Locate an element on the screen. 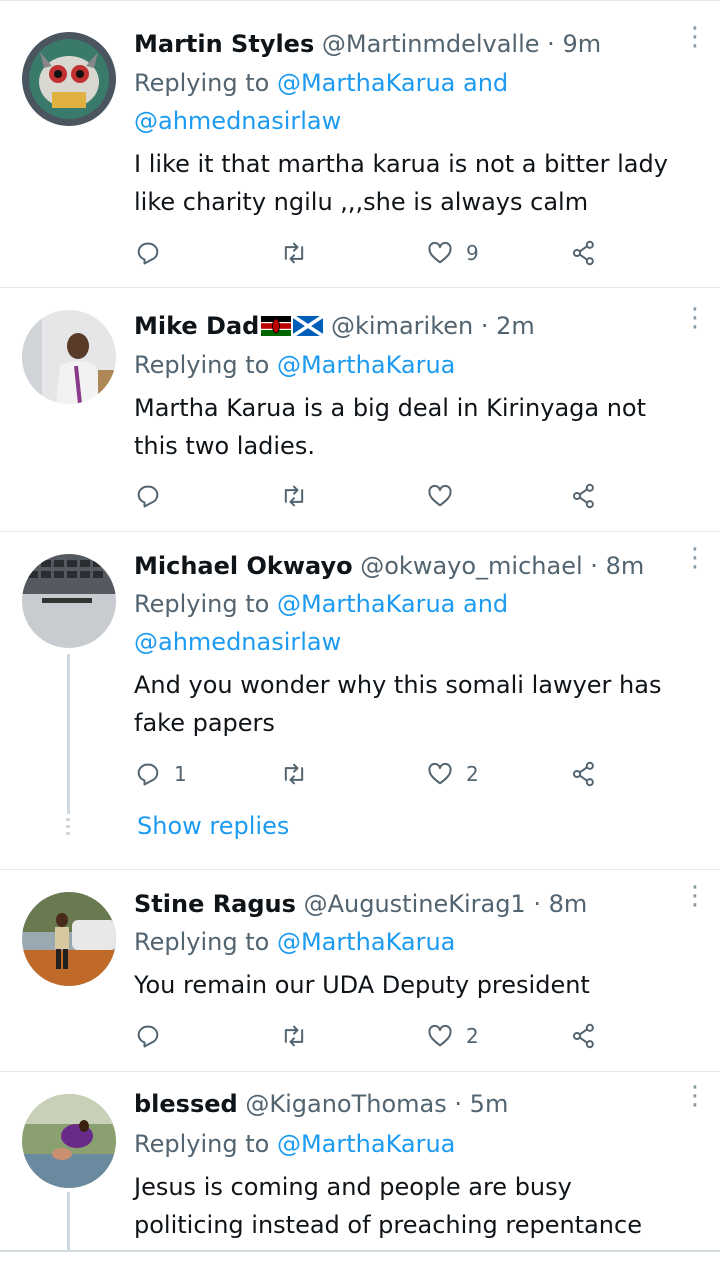  tweet-text-line: You remain our UDA Deputy president is located at coordinates (362, 985).